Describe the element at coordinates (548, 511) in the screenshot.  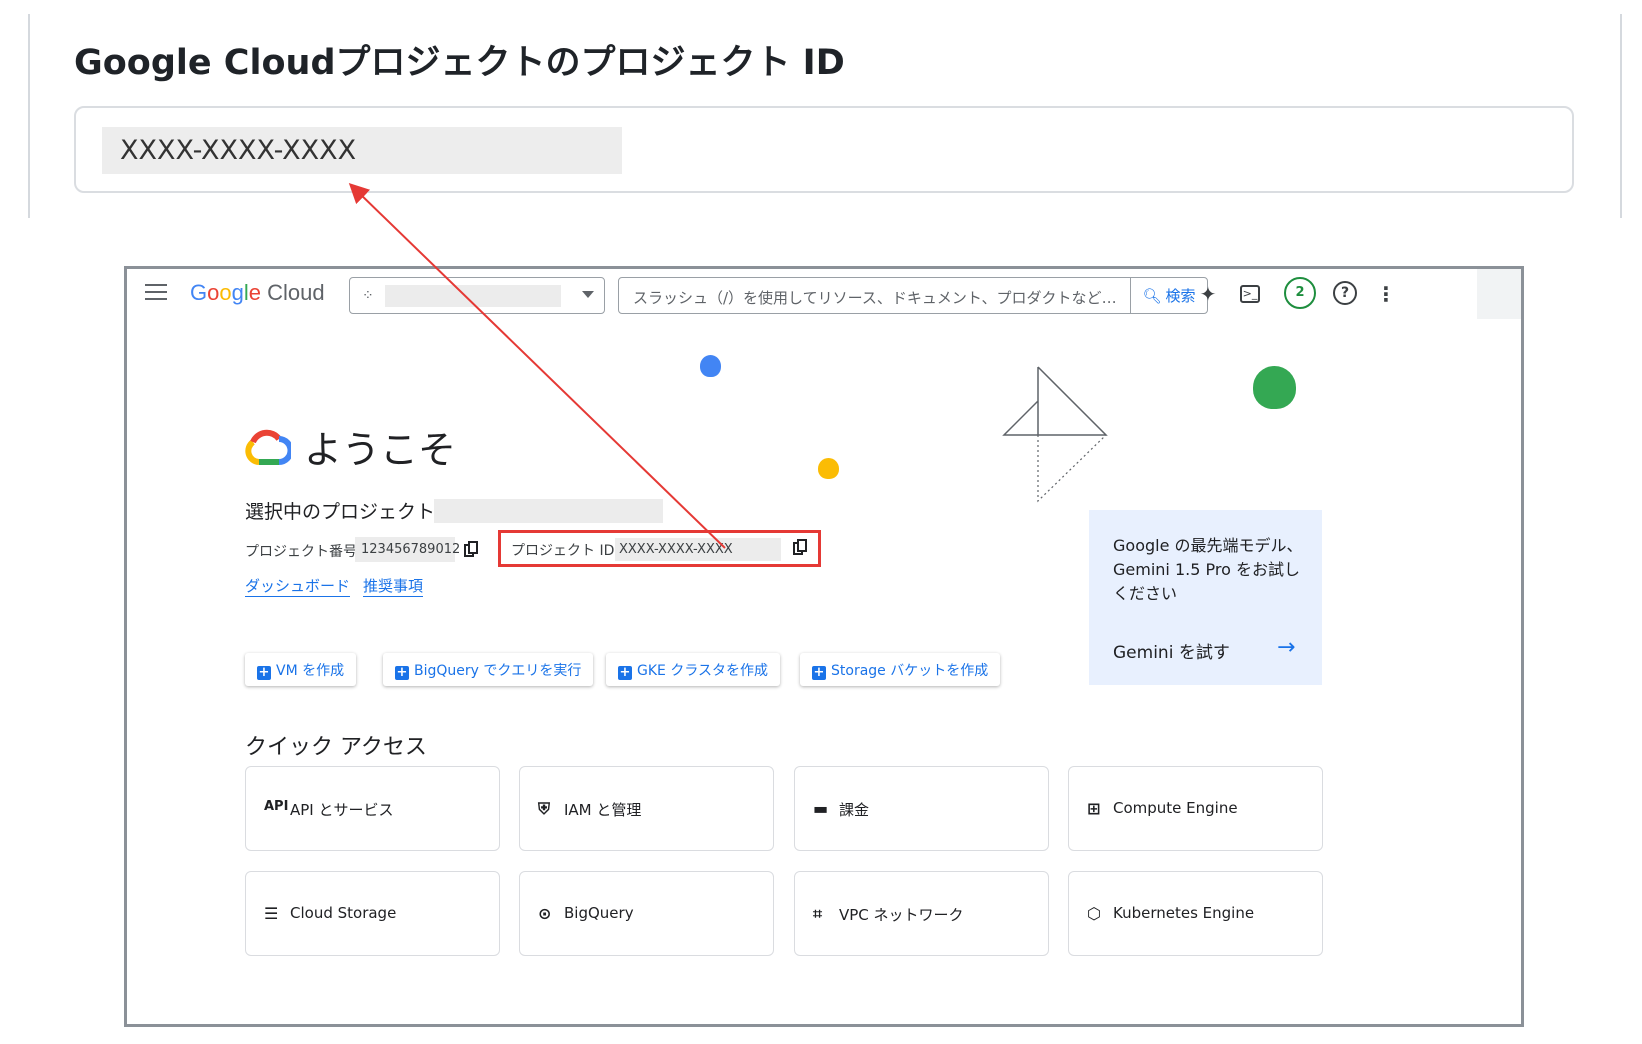
I see `selected-project-name` at that location.